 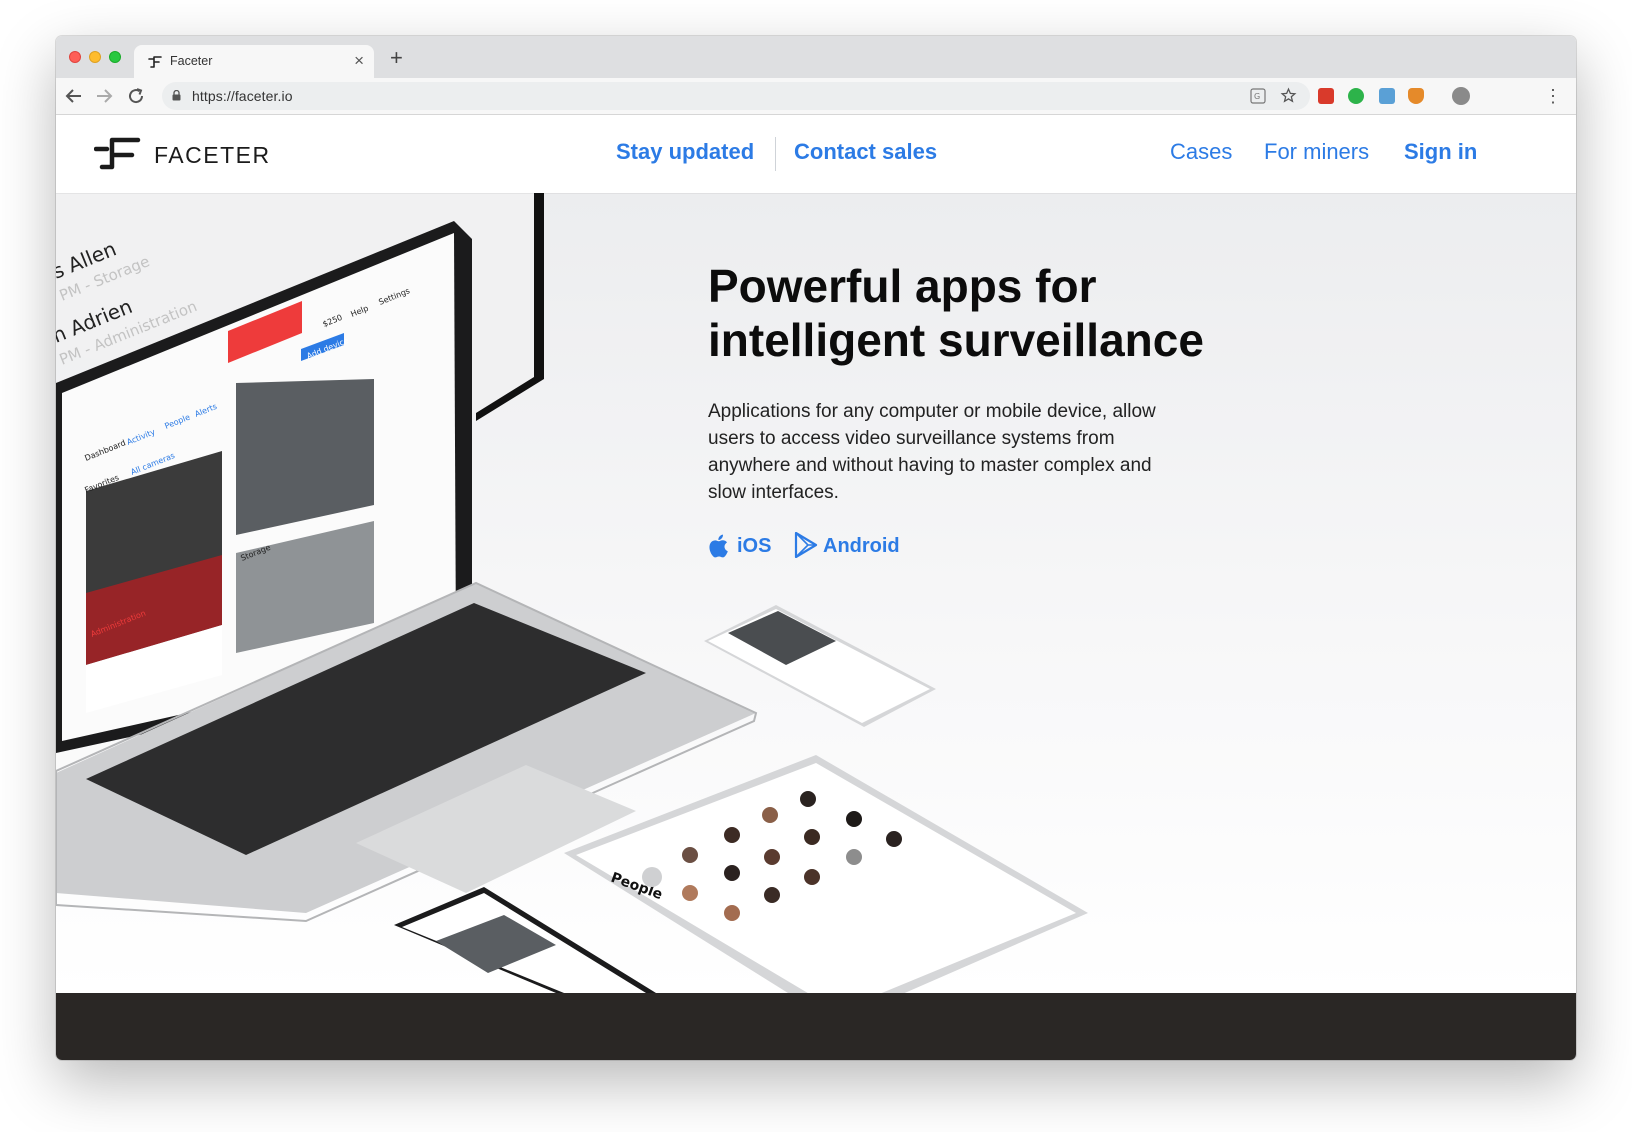 What do you see at coordinates (719, 546) in the screenshot?
I see `apple-icon` at bounding box center [719, 546].